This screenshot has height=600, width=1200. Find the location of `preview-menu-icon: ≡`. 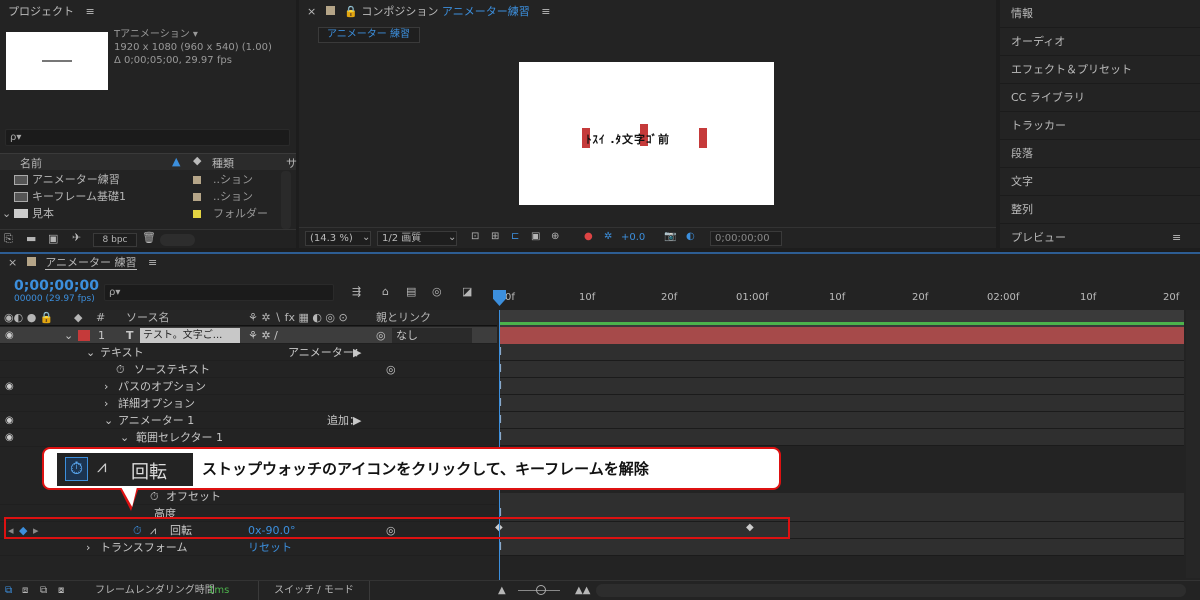

preview-menu-icon: ≡ is located at coordinates (1176, 238).